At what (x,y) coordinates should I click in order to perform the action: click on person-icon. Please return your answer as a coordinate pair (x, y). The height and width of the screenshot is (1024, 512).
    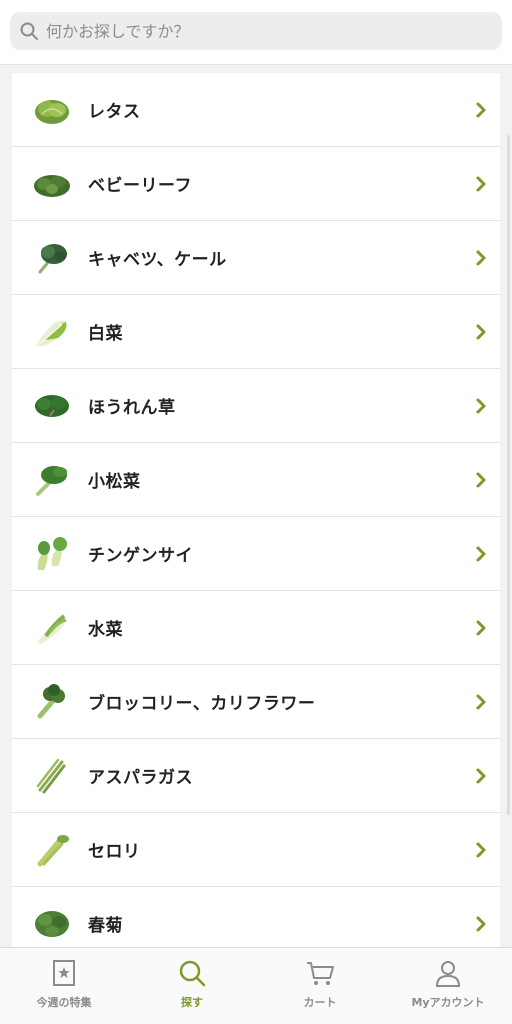
    Looking at the image, I should click on (448, 974).